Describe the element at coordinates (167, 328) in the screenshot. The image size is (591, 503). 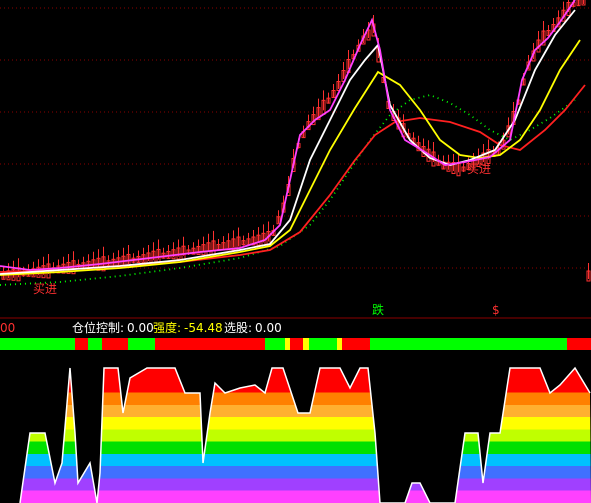
I see `strength-label: 强度:` at that location.